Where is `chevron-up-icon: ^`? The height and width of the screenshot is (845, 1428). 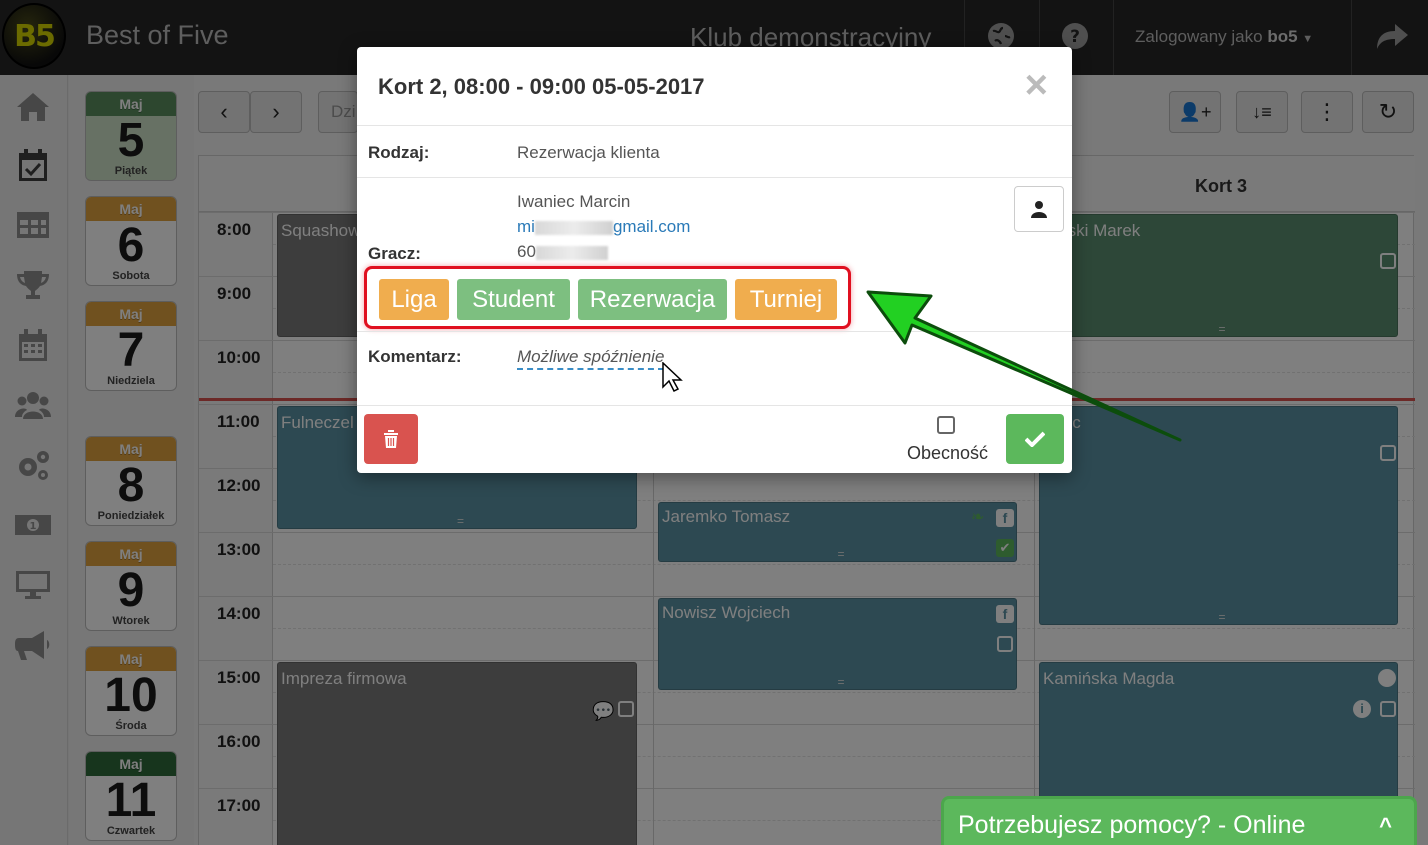 chevron-up-icon: ^ is located at coordinates (1385, 826).